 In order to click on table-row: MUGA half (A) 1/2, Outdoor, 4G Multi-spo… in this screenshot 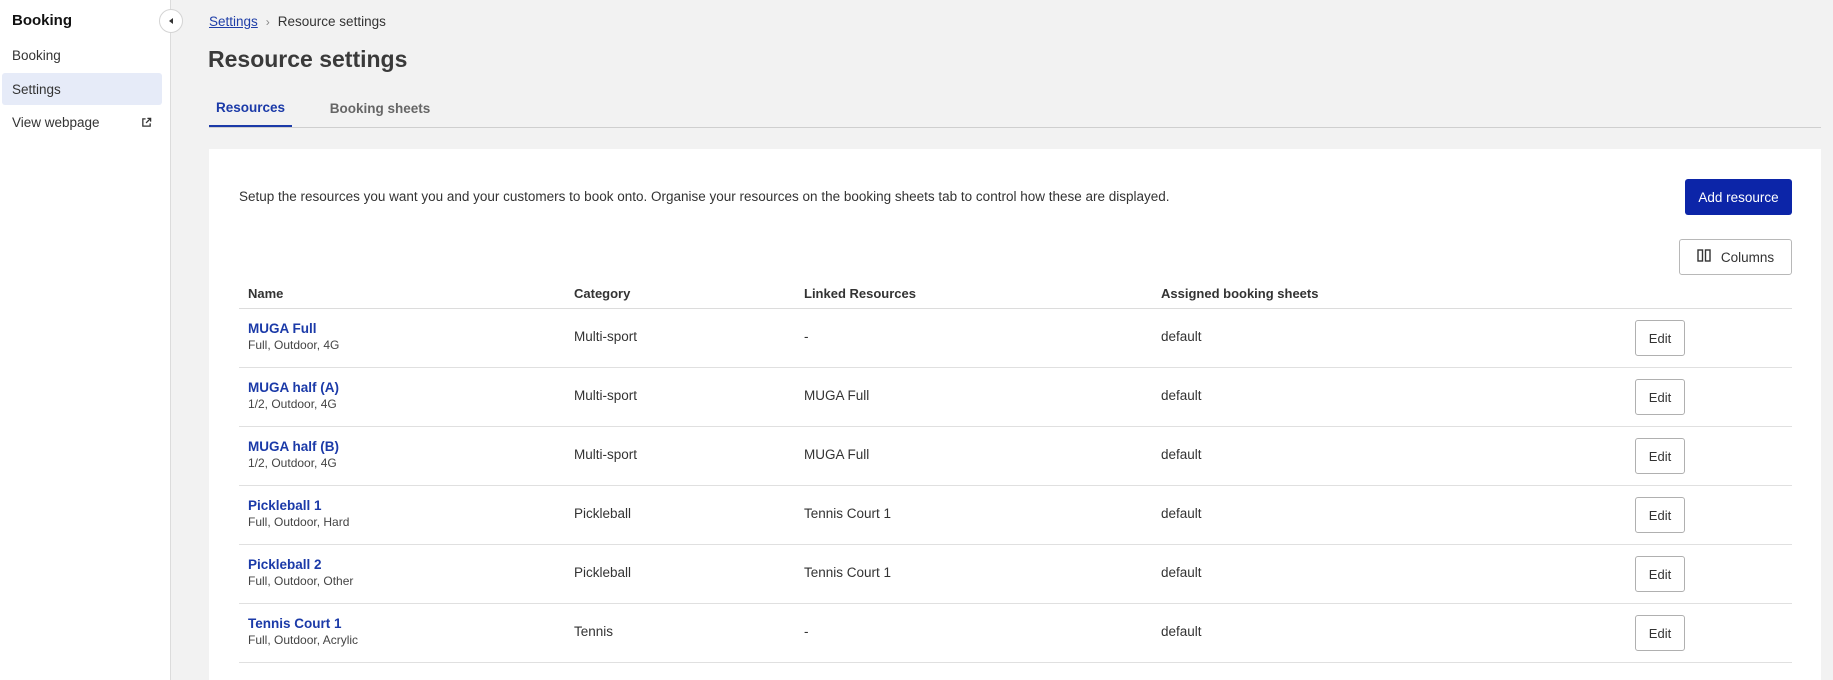, I will do `click(1015, 397)`.